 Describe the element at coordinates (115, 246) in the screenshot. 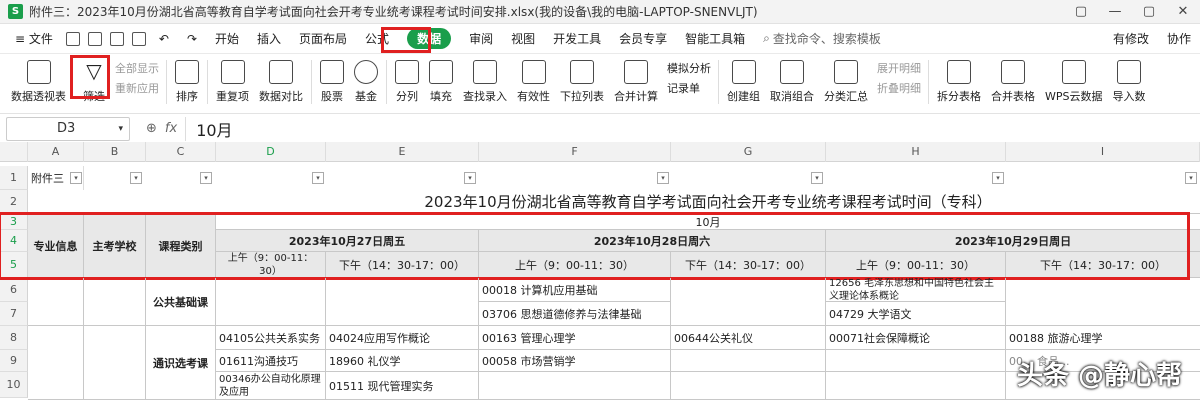

I see `header-school: 主考学校` at that location.